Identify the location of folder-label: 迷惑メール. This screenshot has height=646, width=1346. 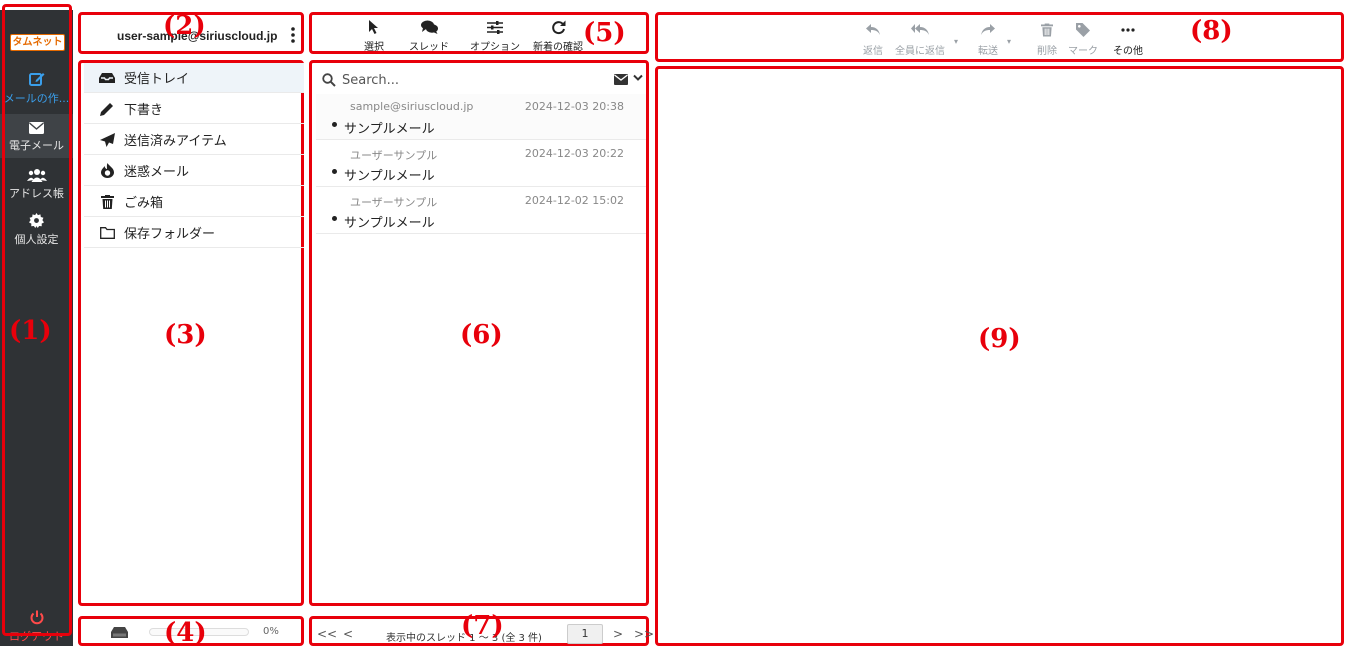
(157, 172).